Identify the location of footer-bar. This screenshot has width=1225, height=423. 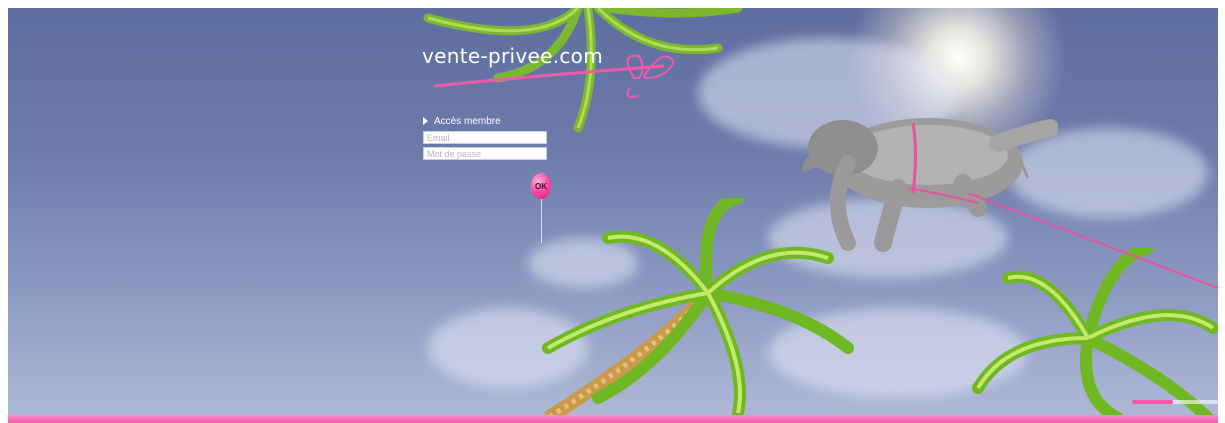
(613, 419).